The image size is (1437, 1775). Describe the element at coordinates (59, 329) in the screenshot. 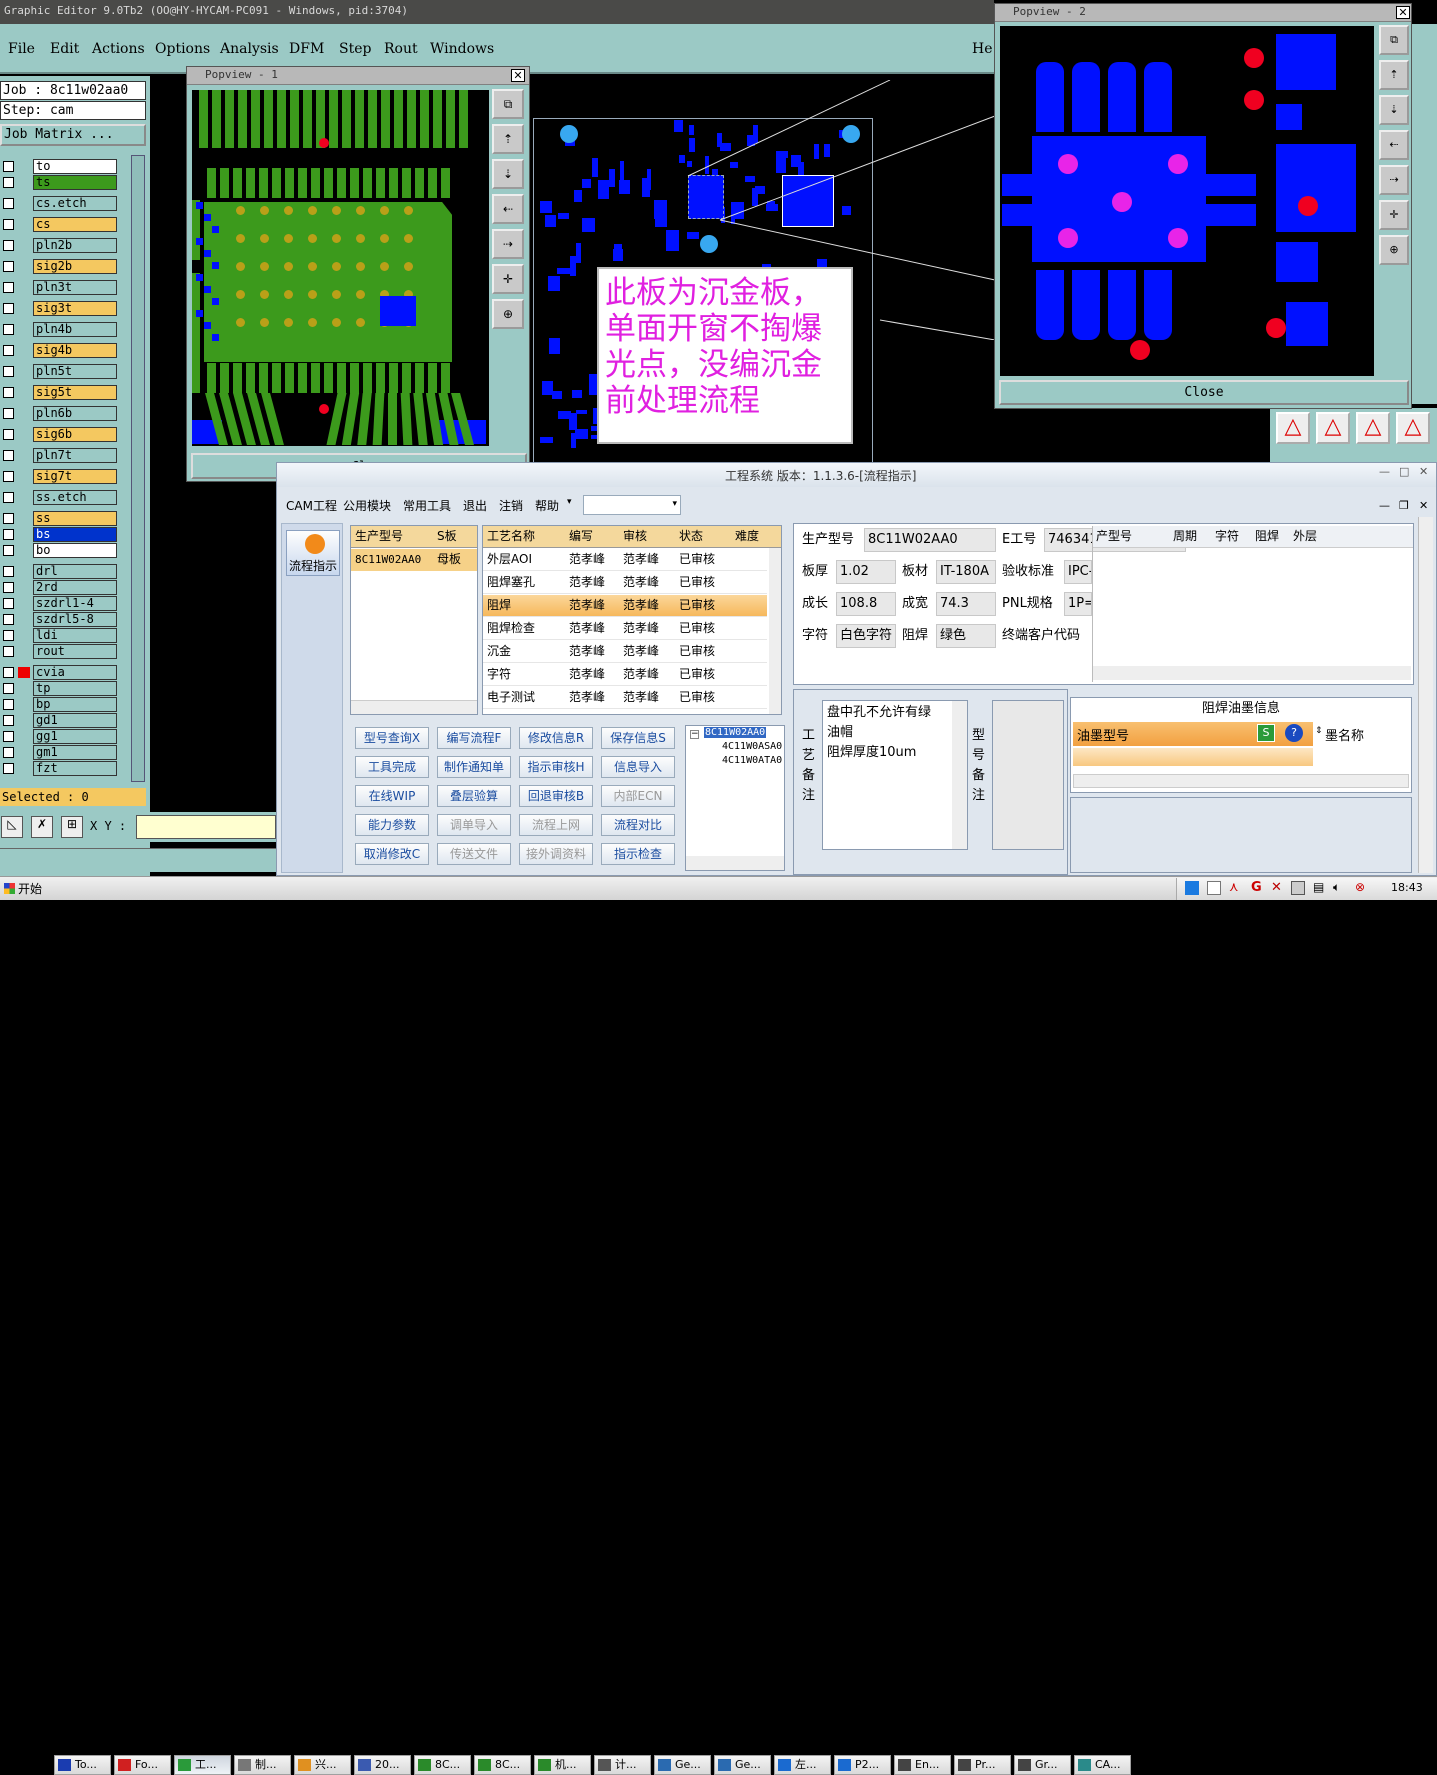

I see `layer-row: pln4b` at that location.